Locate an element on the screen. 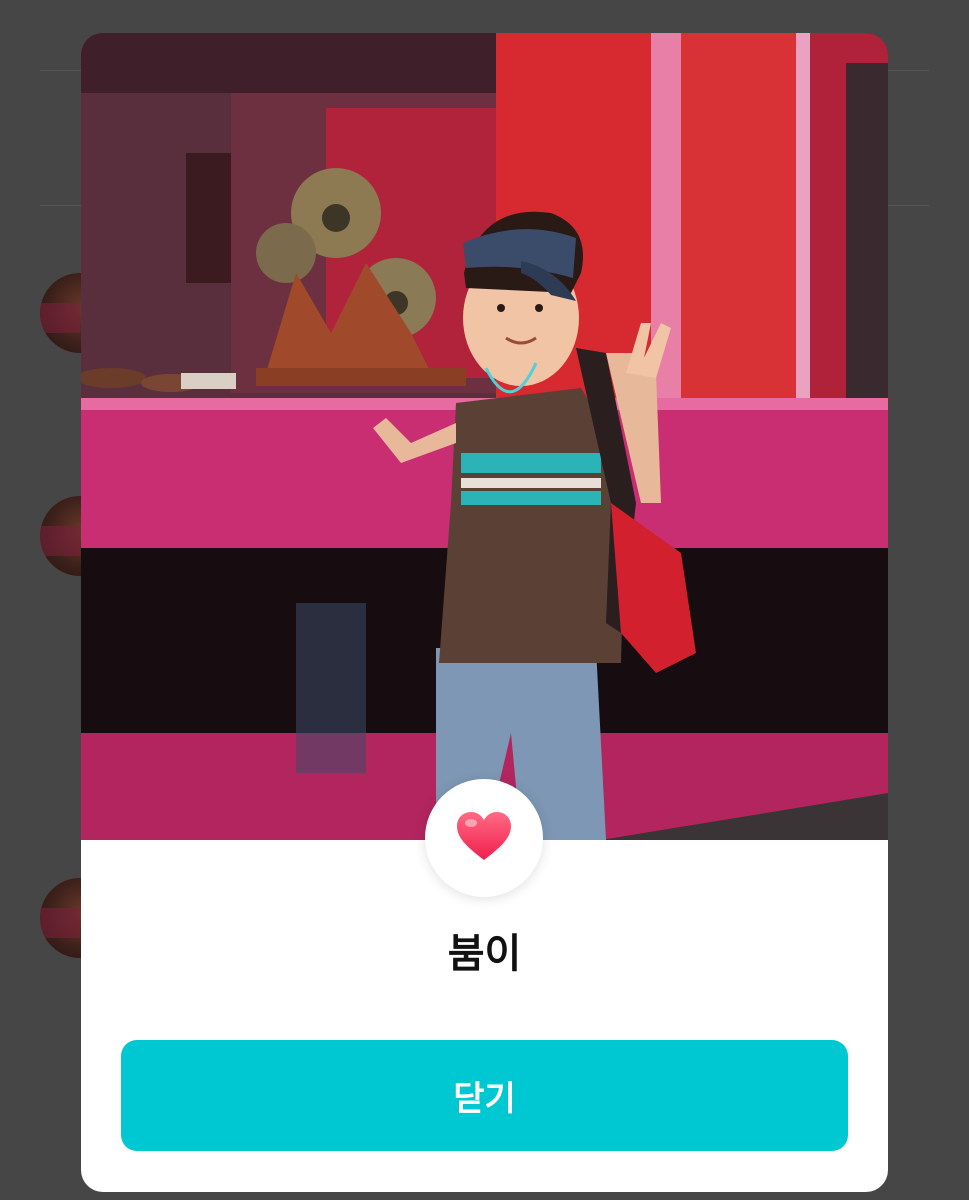  heart-icon is located at coordinates (484, 838).